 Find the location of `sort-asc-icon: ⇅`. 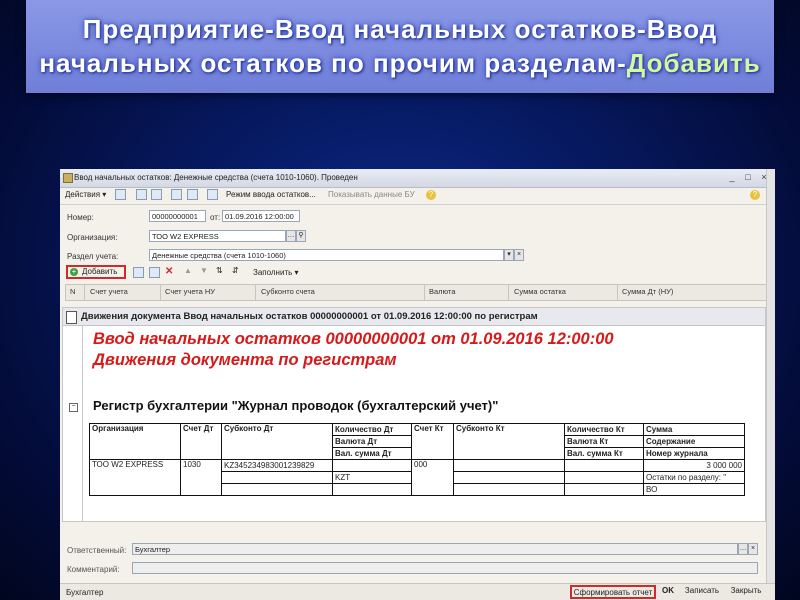

sort-asc-icon: ⇅ is located at coordinates (219, 270).